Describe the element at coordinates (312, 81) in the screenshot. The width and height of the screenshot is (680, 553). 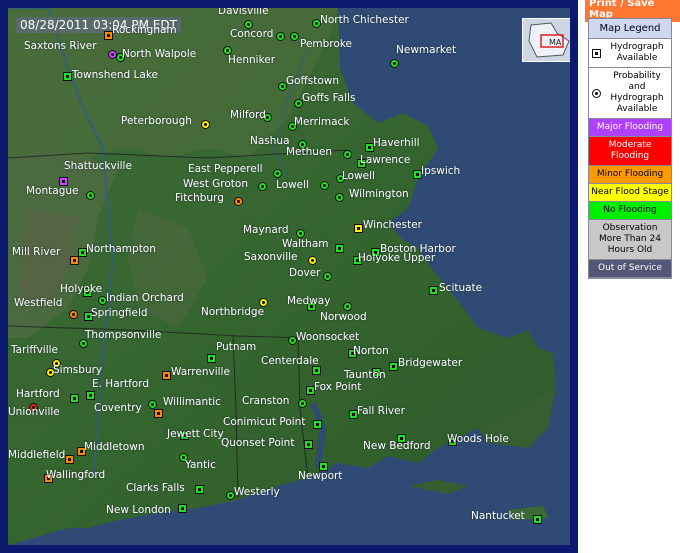
I see `gauge-label: Goffstown` at that location.